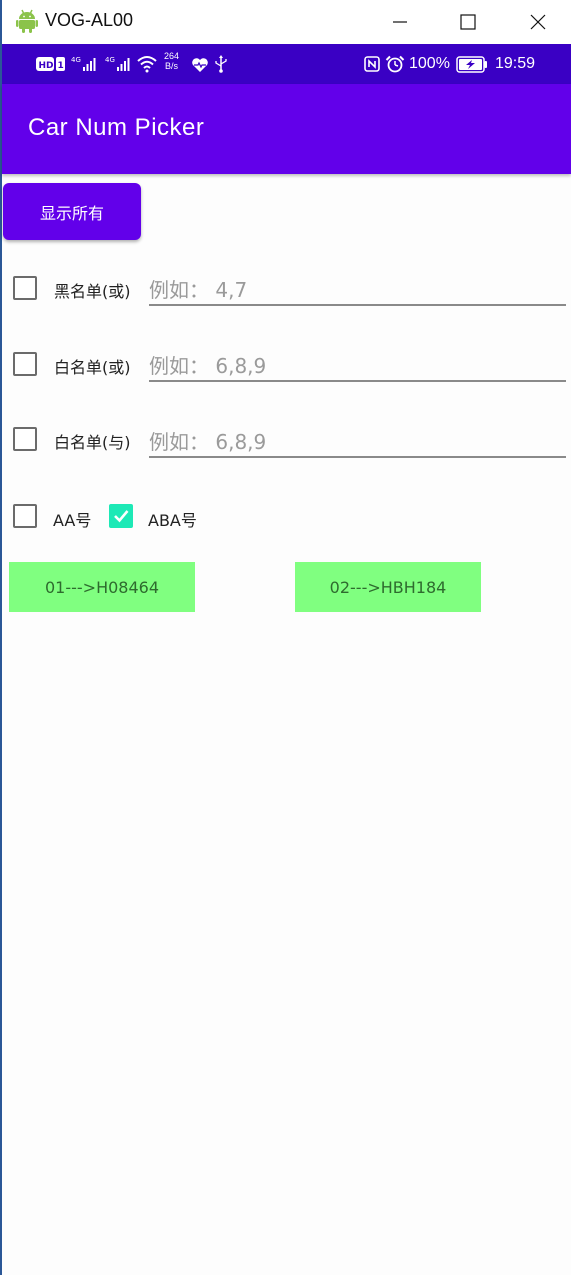 The width and height of the screenshot is (571, 1275). What do you see at coordinates (172, 56) in the screenshot?
I see `network-speed-value: 264` at bounding box center [172, 56].